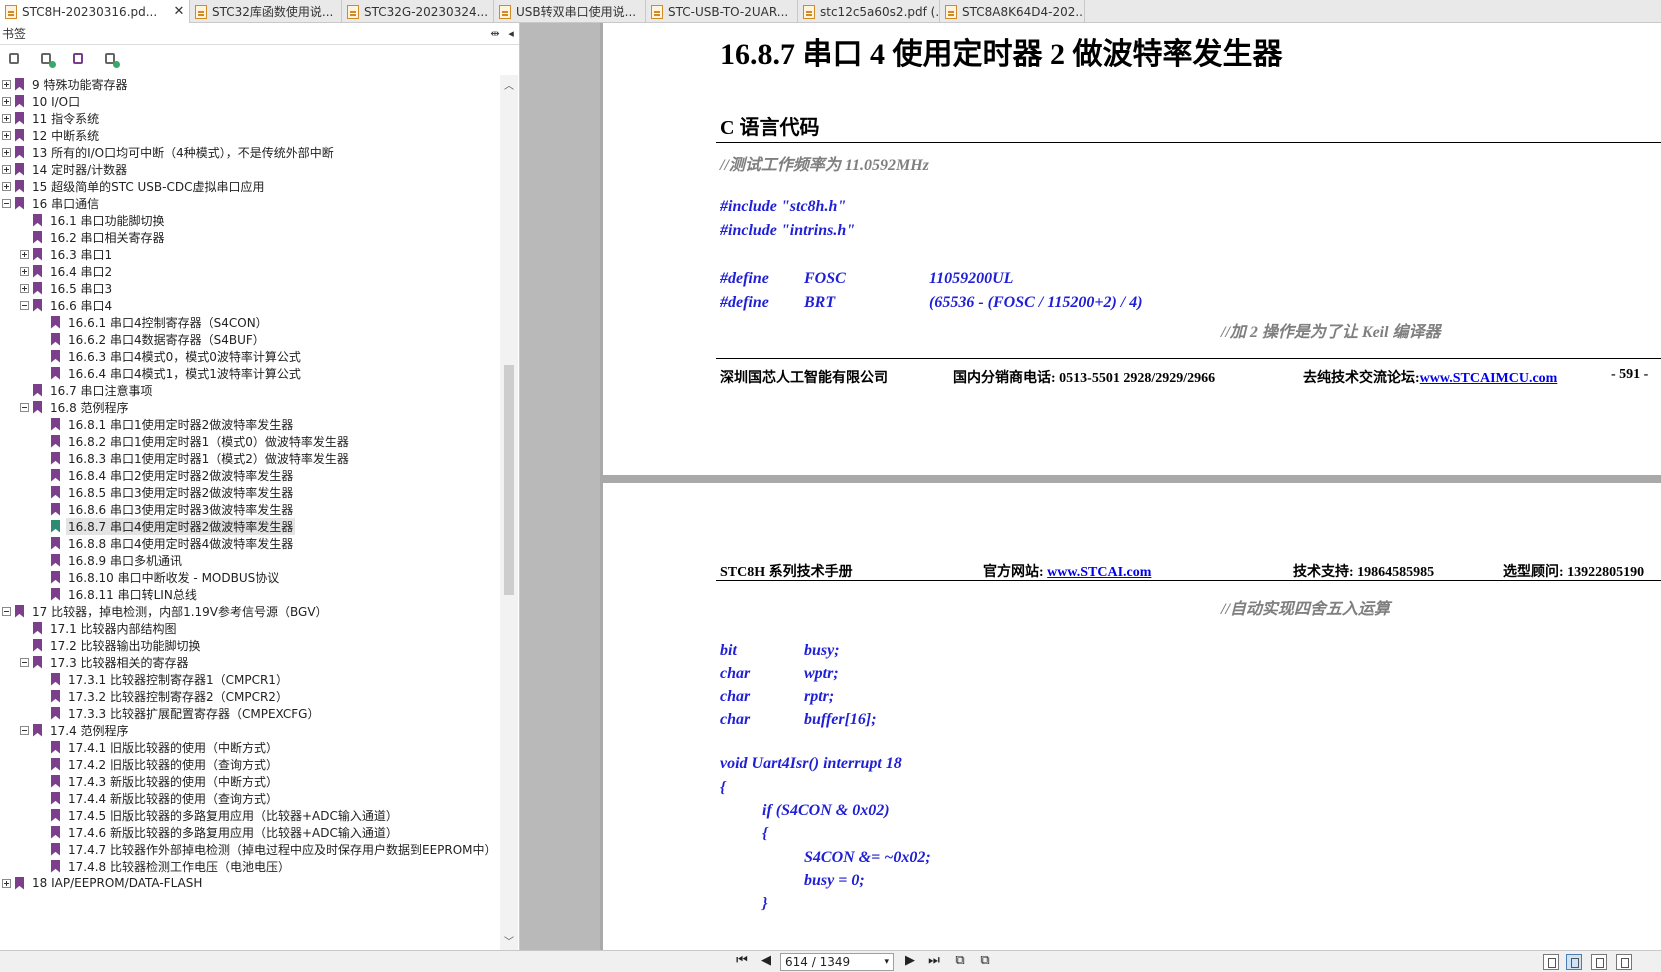 The image size is (1661, 972). Describe the element at coordinates (79, 60) in the screenshot. I see `bookmark-goto-icon` at that location.